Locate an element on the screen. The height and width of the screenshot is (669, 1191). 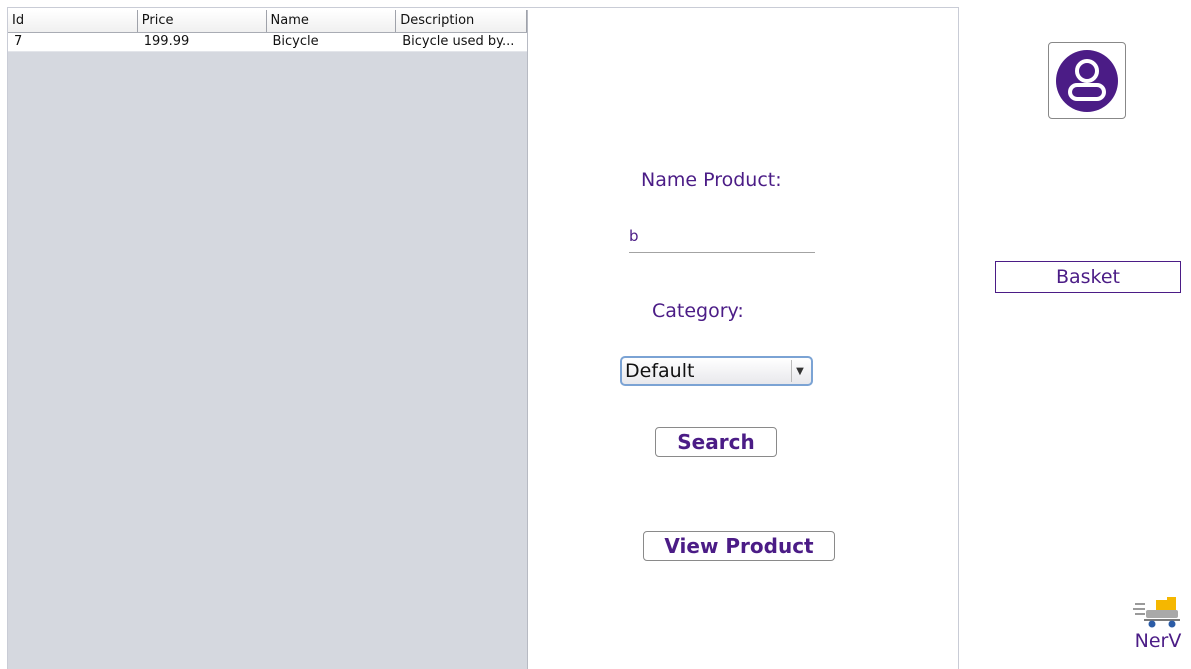
nerv-logo: NerV is located at coordinates (1157, 623).